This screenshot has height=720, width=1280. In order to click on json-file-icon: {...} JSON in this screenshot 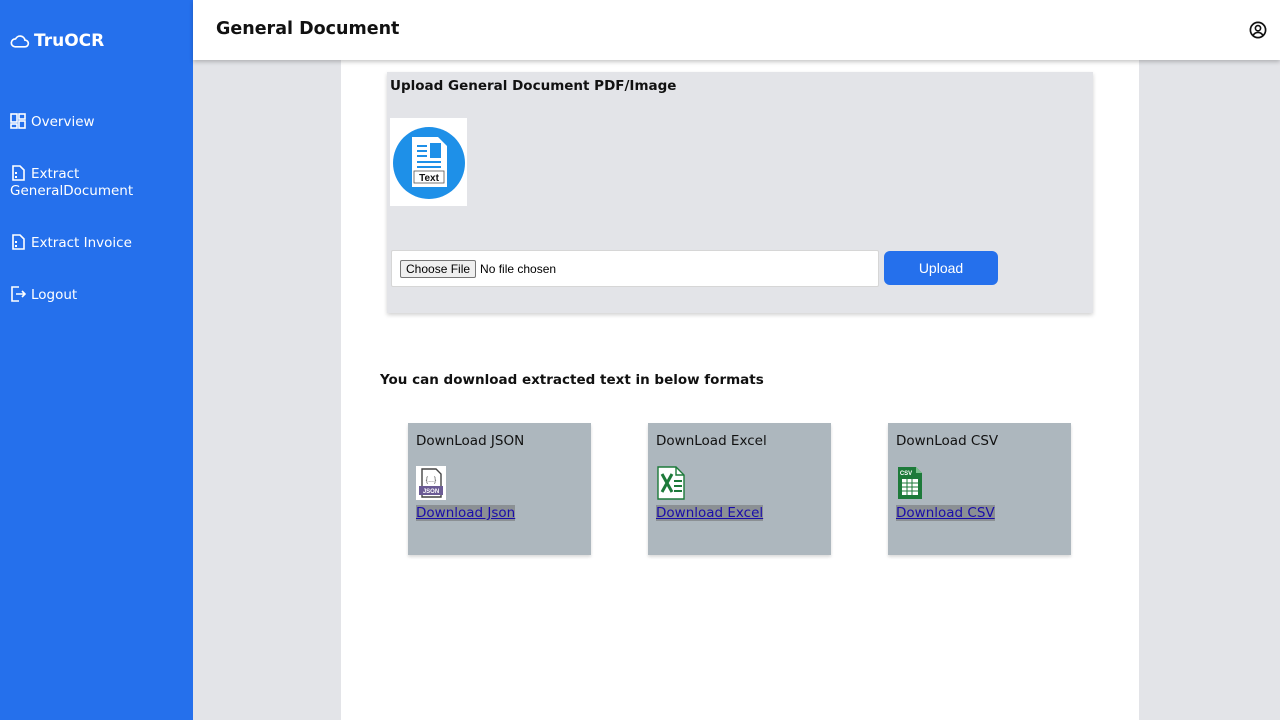, I will do `click(431, 483)`.